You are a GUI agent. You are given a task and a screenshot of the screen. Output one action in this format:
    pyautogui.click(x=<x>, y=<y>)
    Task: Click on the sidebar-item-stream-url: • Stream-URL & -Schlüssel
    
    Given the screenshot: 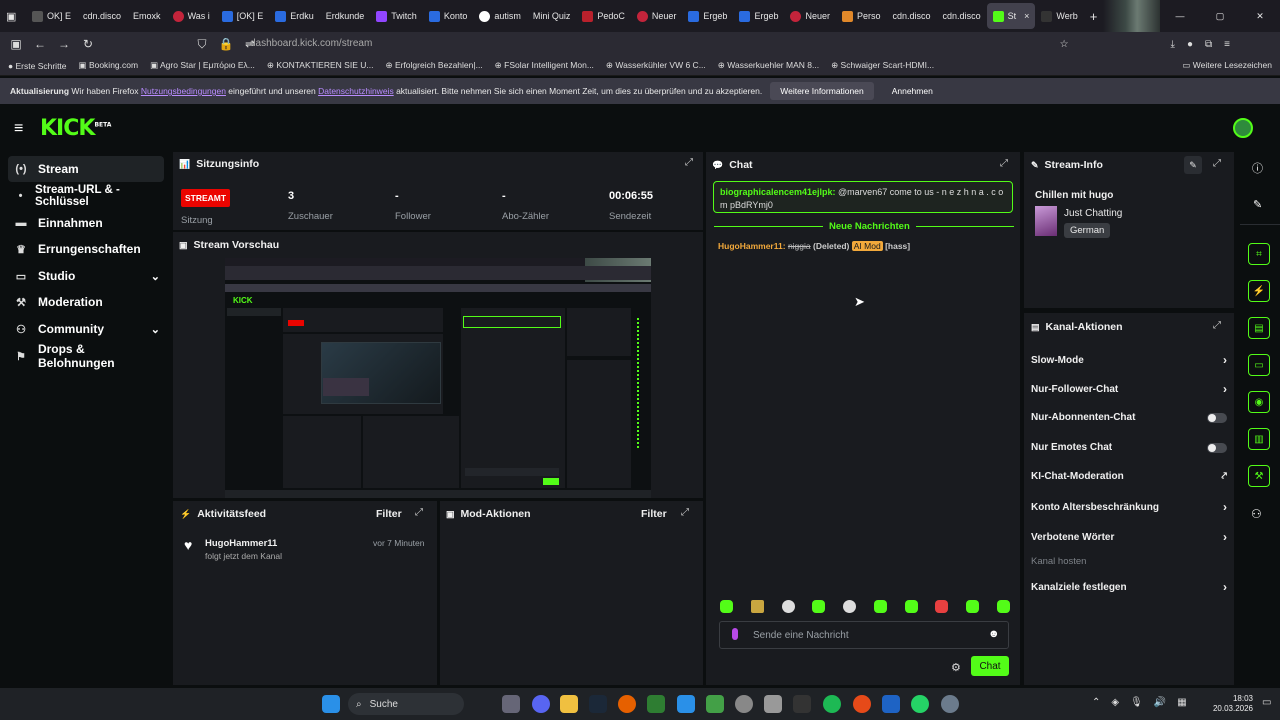 What is the action you would take?
    pyautogui.click(x=86, y=196)
    